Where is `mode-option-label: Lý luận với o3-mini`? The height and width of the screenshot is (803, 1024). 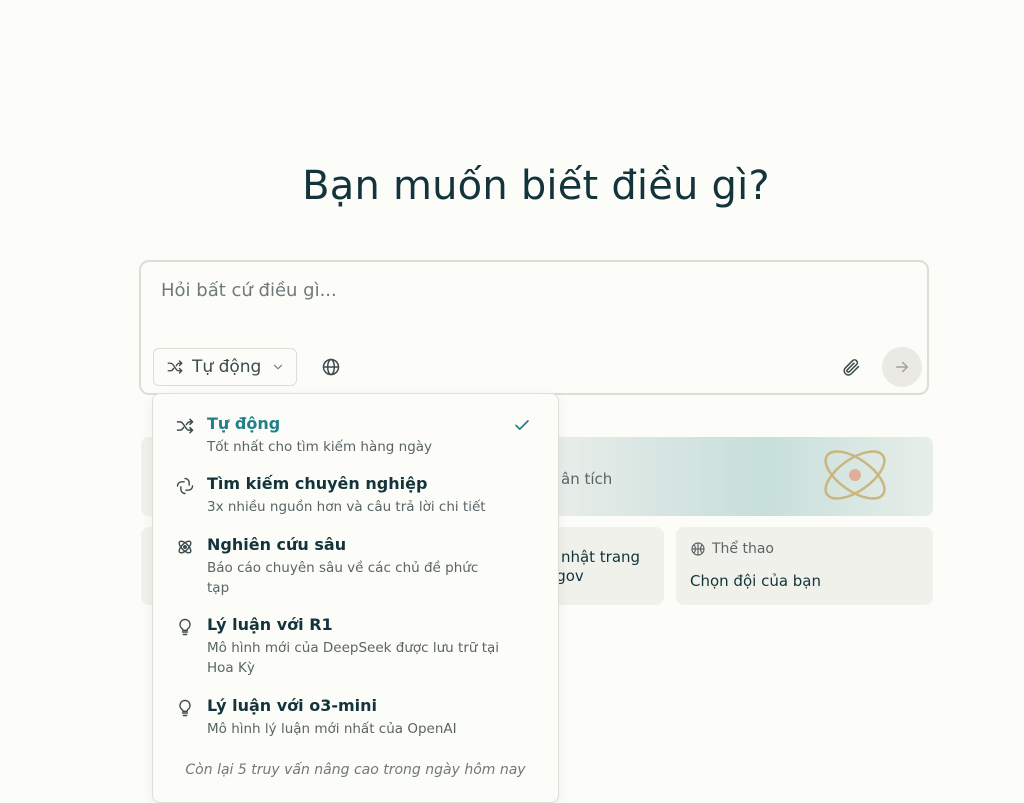 mode-option-label: Lý luận với o3-mini is located at coordinates (292, 705).